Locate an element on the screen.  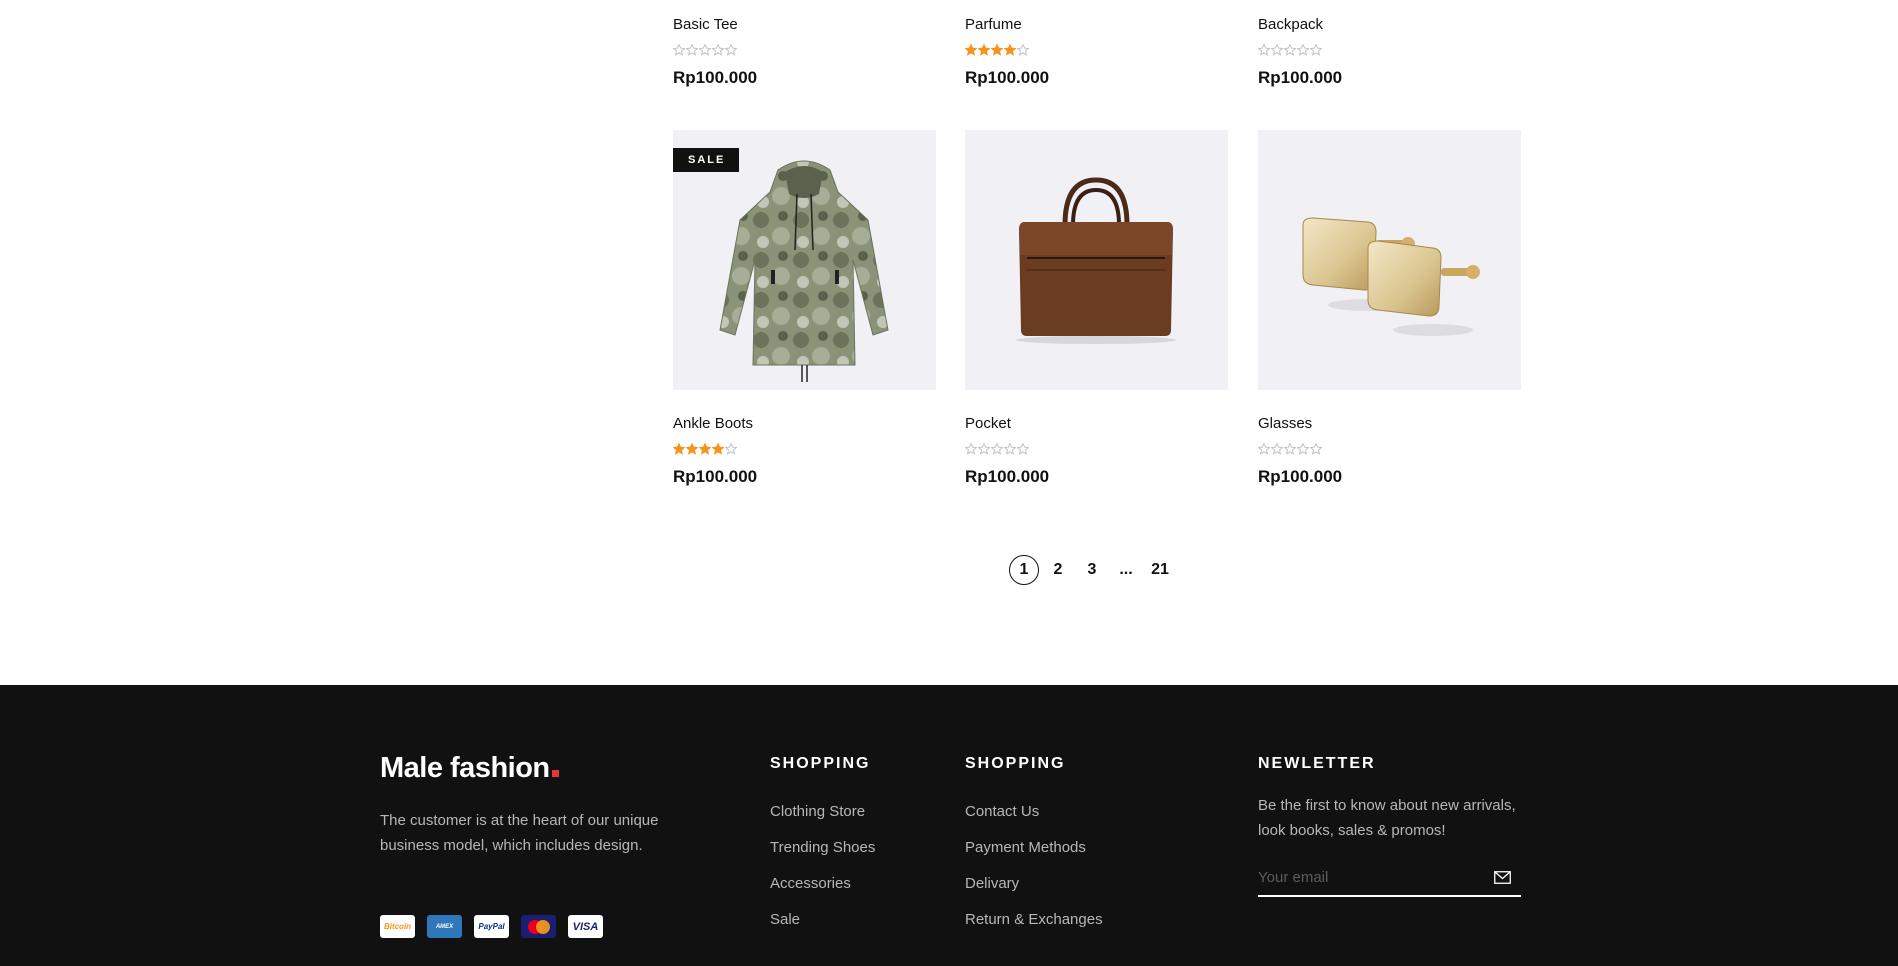
envelope-icon is located at coordinates (1502, 880).